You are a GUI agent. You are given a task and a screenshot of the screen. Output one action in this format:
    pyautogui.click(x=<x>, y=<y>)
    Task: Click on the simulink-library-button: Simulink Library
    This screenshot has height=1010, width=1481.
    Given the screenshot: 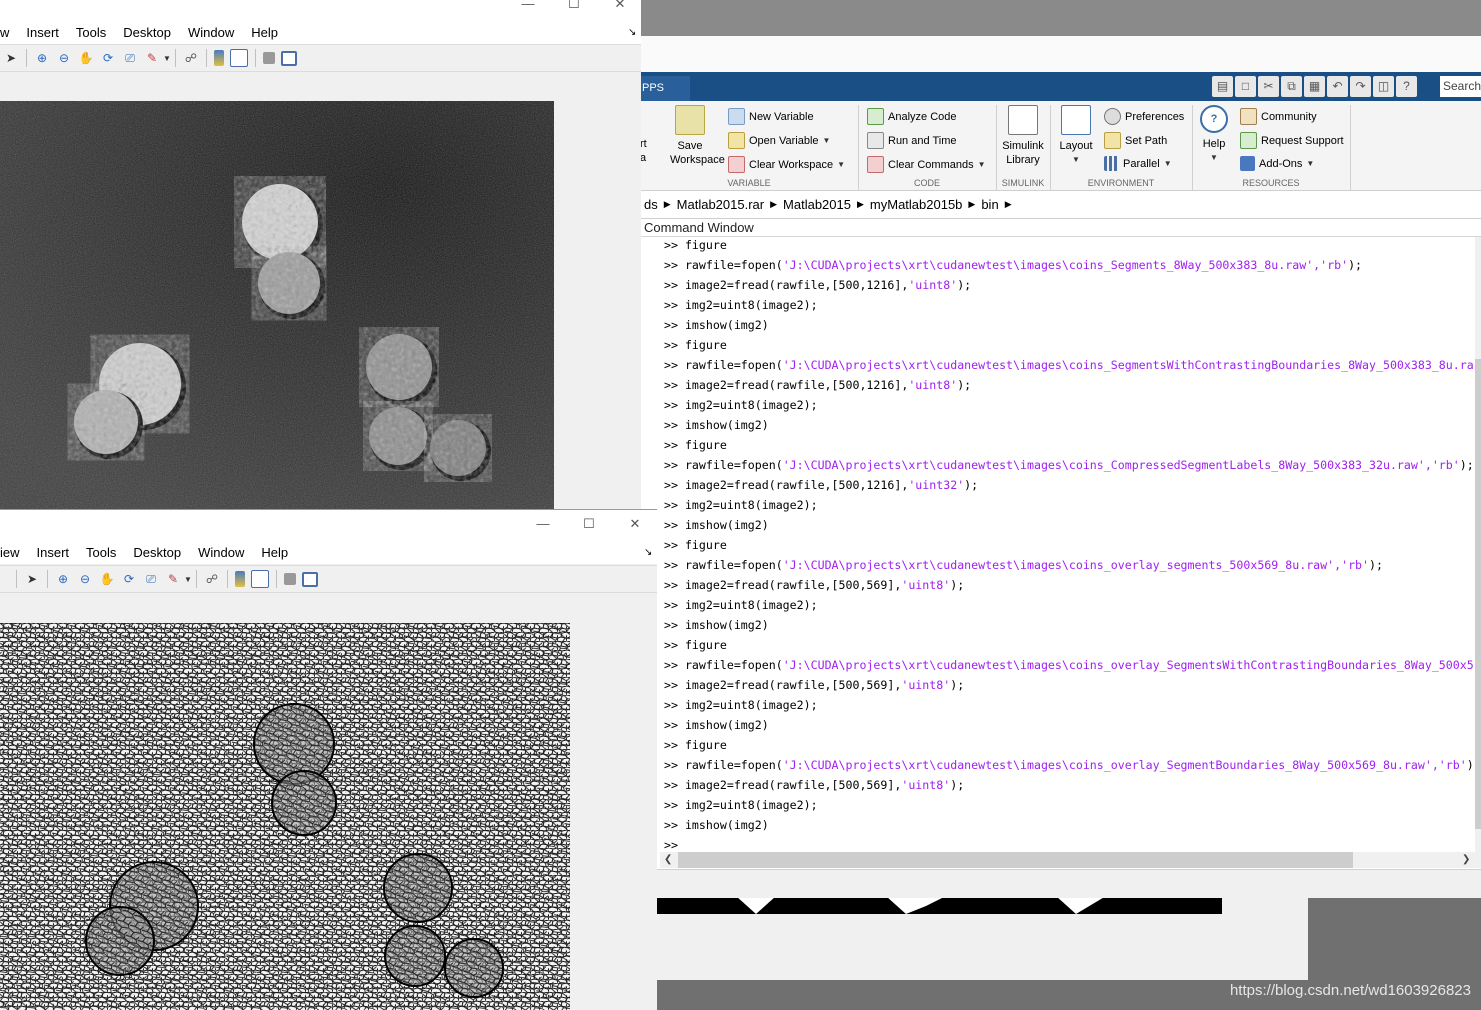 What is the action you would take?
    pyautogui.click(x=1023, y=136)
    